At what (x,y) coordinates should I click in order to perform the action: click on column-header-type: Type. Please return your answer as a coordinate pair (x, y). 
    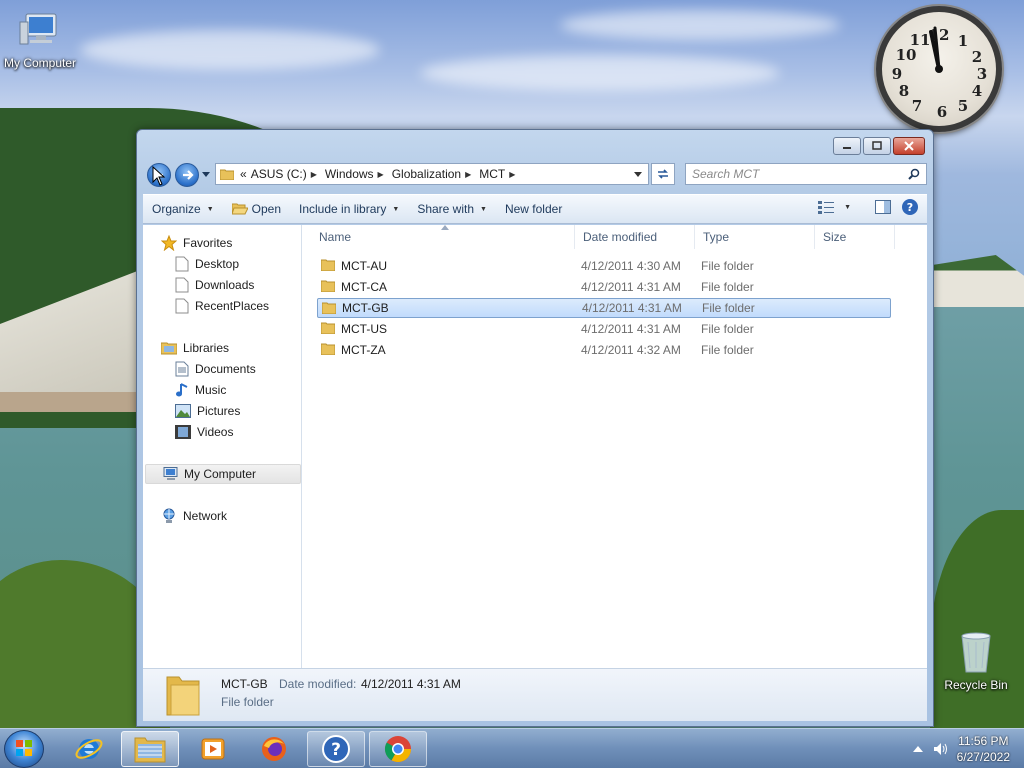
    Looking at the image, I should click on (755, 237).